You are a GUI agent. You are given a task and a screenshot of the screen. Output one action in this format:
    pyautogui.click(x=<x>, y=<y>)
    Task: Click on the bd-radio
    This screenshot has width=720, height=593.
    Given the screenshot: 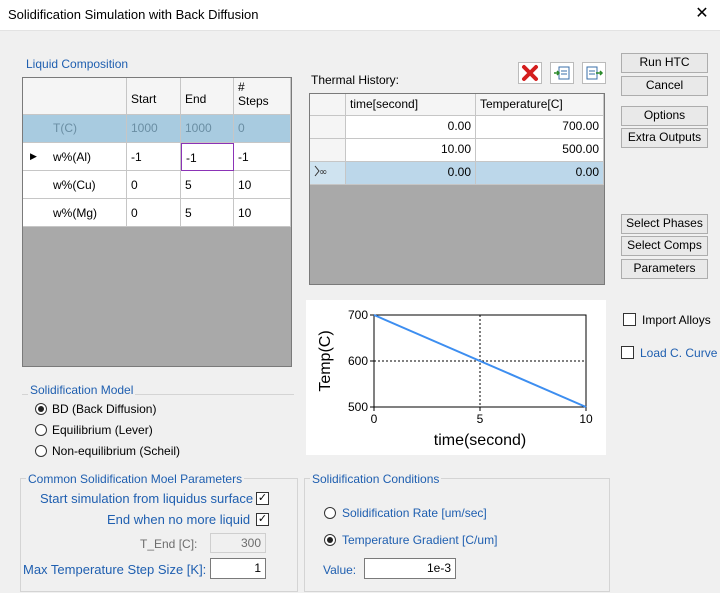 What is the action you would take?
    pyautogui.click(x=41, y=409)
    